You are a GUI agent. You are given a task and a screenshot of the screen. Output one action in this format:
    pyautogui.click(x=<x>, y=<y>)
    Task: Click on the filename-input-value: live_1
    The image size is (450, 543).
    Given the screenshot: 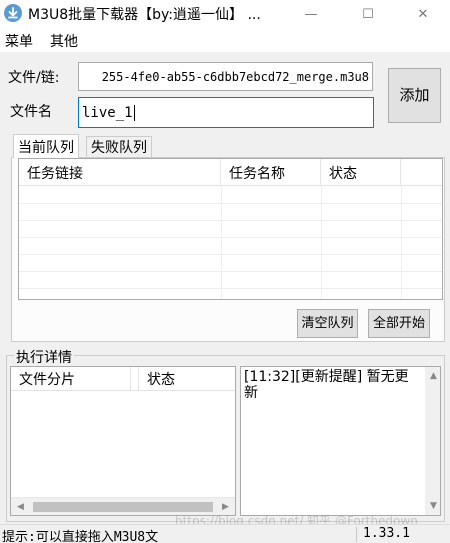 What is the action you would take?
    pyautogui.click(x=107, y=112)
    